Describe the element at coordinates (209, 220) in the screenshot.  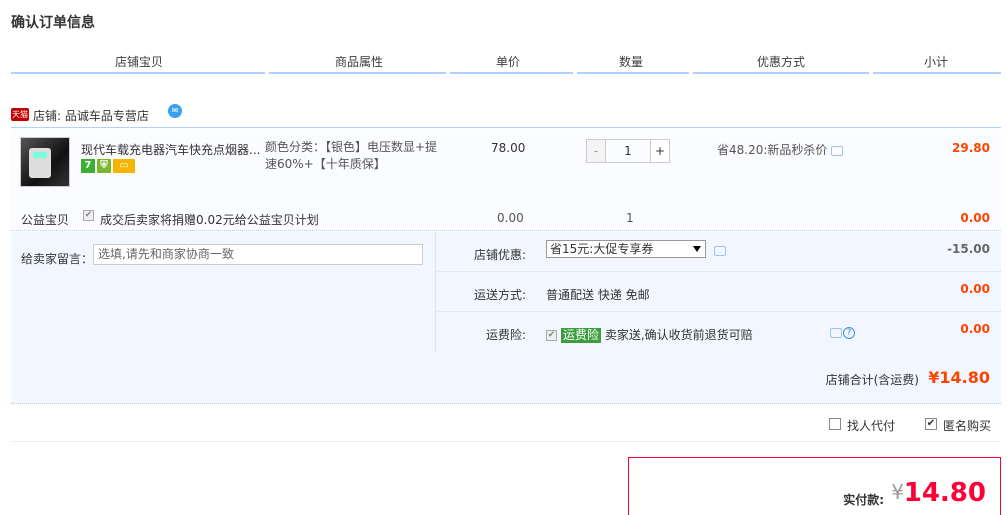
I see `charity-desc: 成交后卖家将捐赠0.02元给公益宝贝计划` at that location.